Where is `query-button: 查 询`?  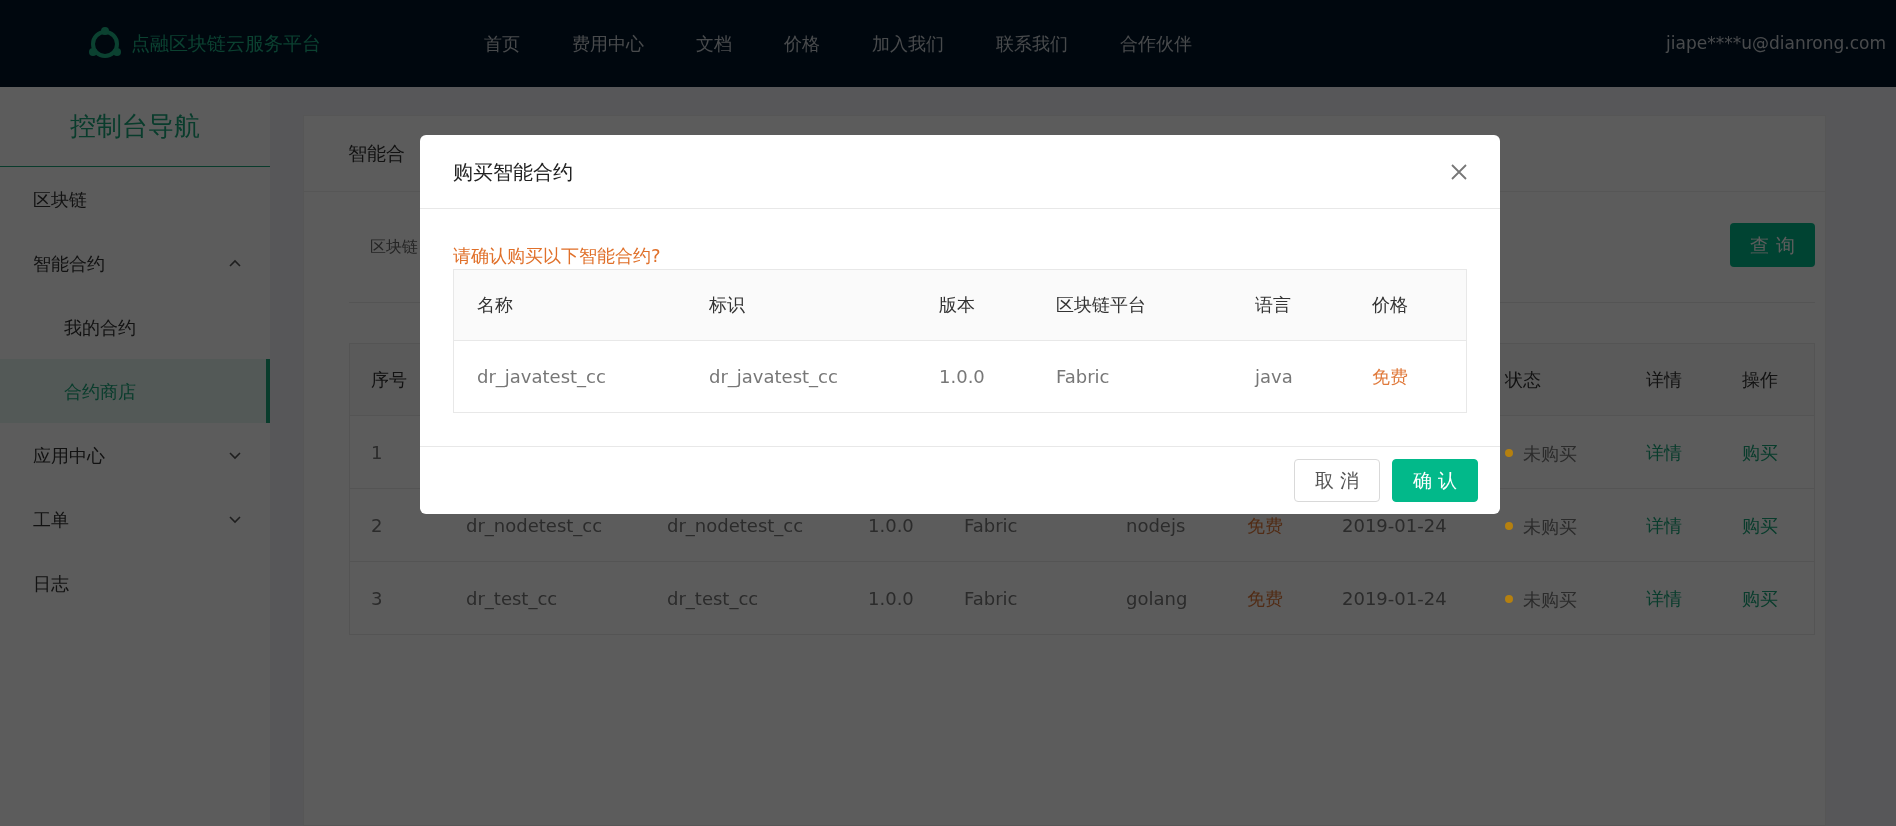 query-button: 查 询 is located at coordinates (1772, 245).